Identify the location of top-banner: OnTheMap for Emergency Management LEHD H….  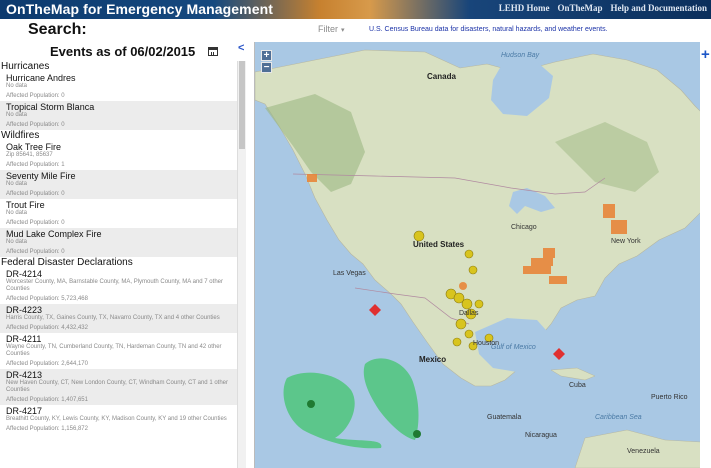
(355, 9).